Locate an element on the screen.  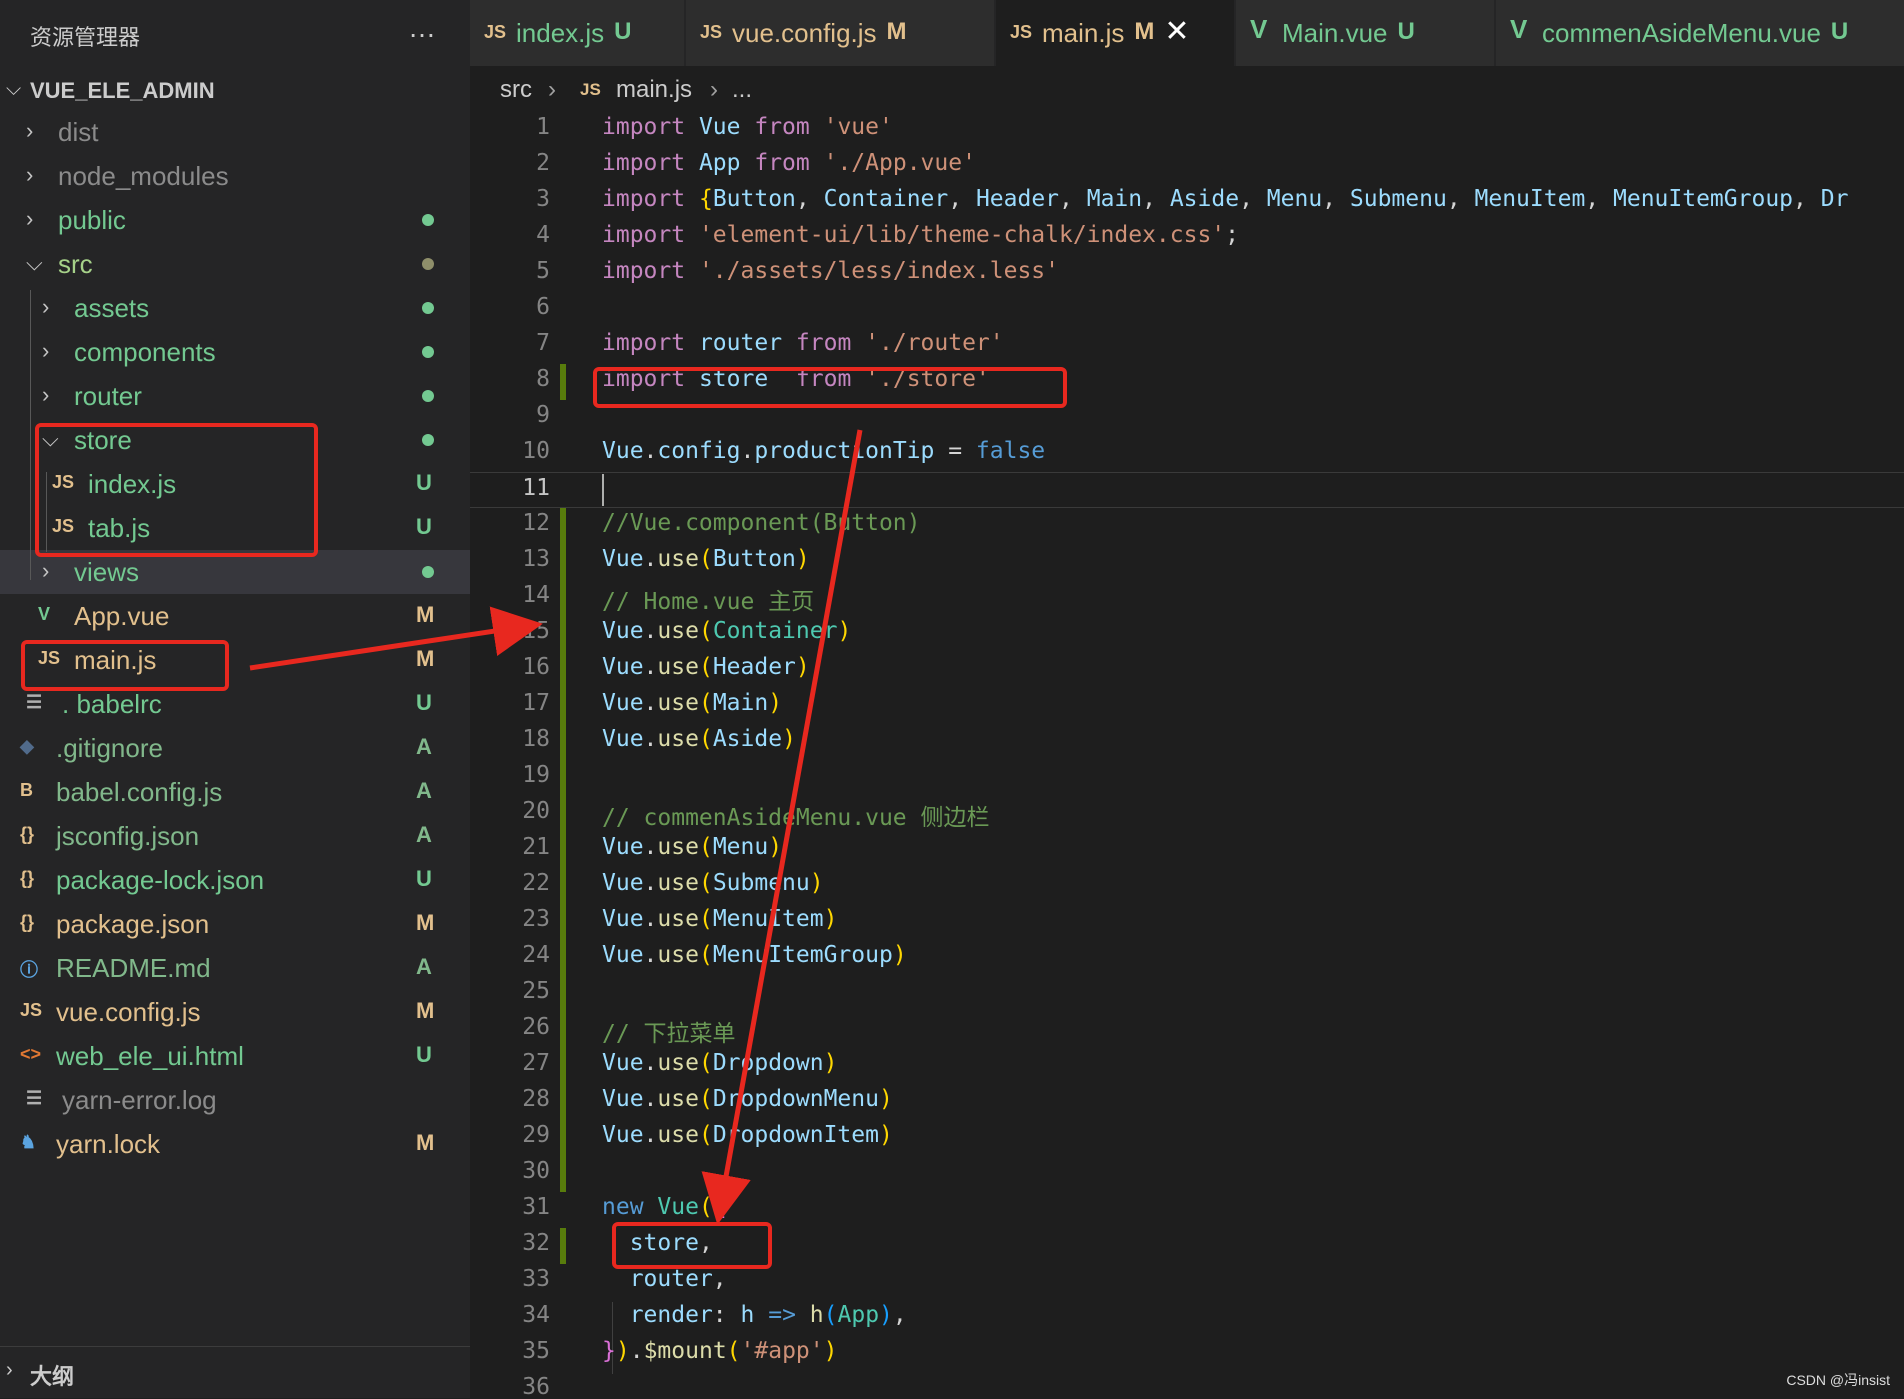
arrow-import-to-store-option is located at coordinates (782, 827).